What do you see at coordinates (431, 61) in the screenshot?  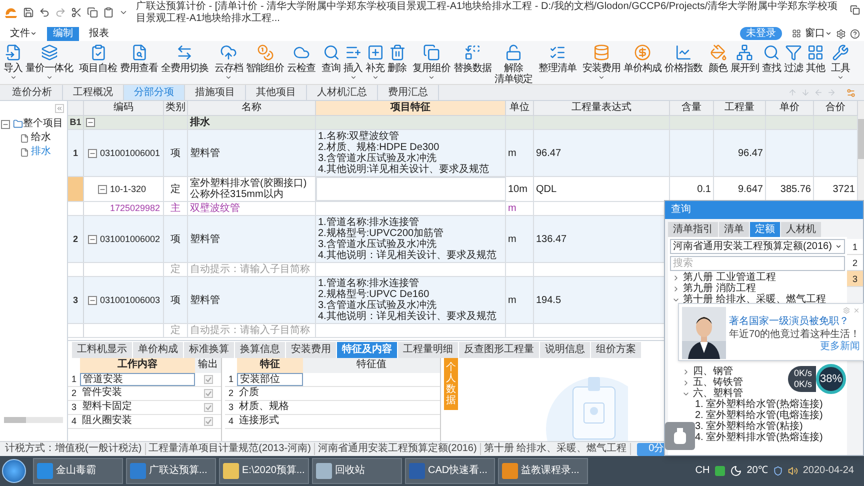 I see `toolbar-button: 复用组价` at bounding box center [431, 61].